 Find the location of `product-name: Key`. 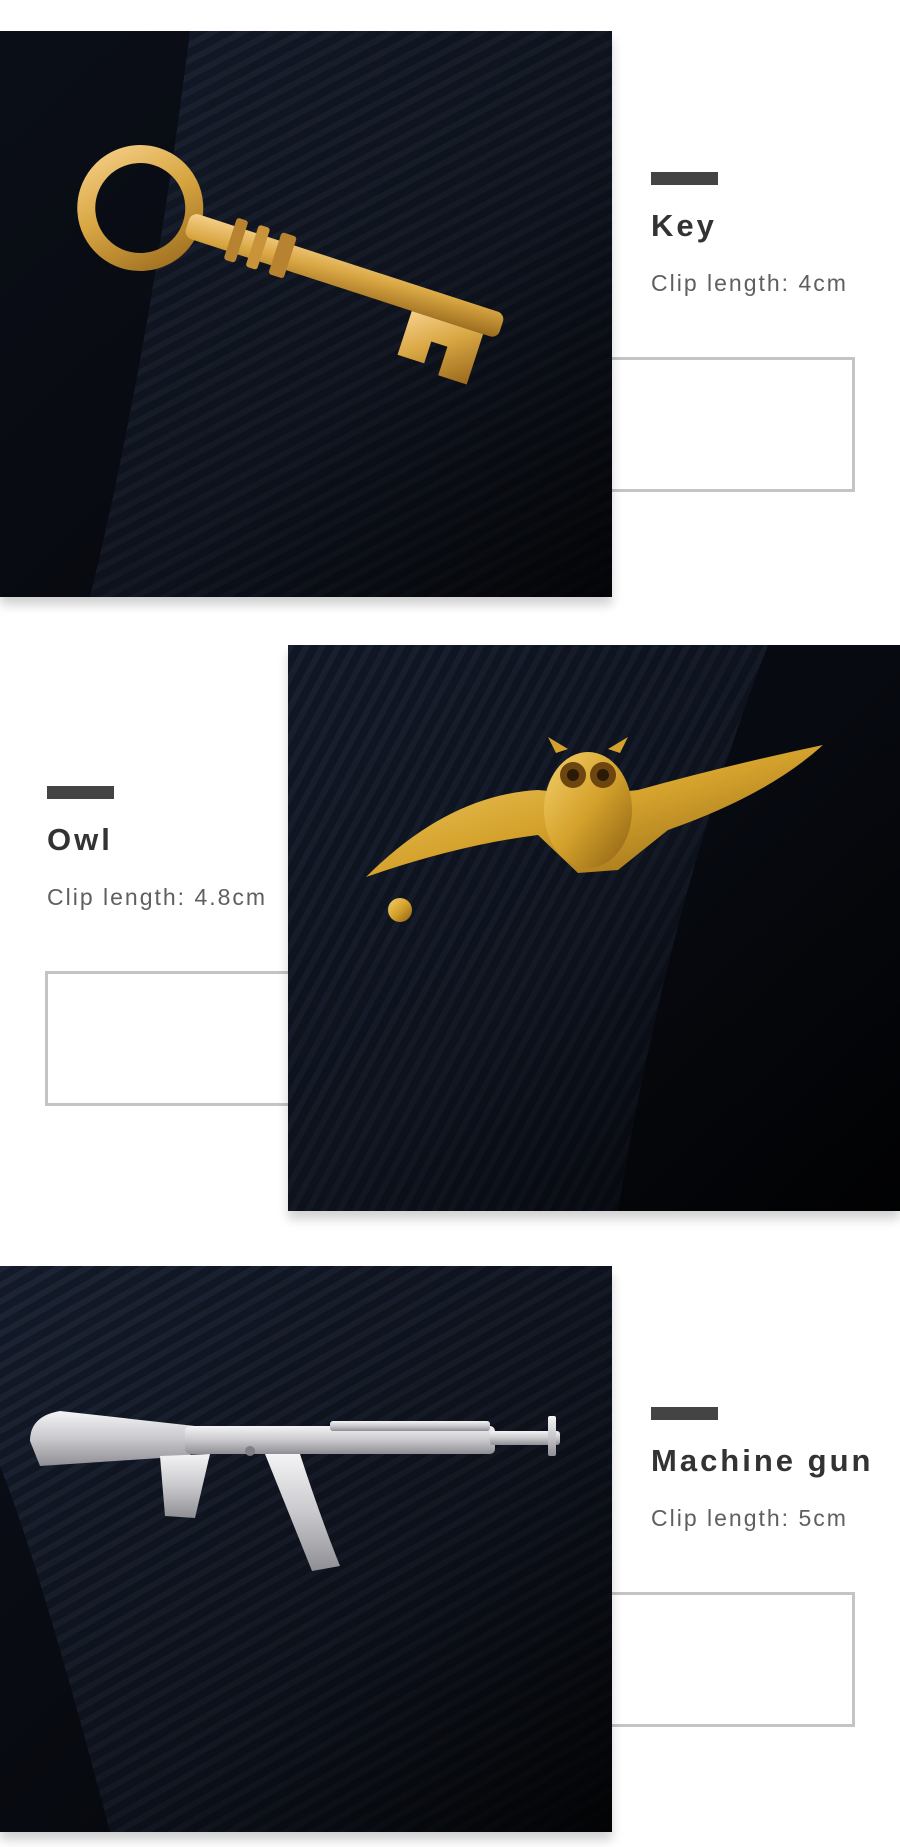

product-name: Key is located at coordinates (684, 225).